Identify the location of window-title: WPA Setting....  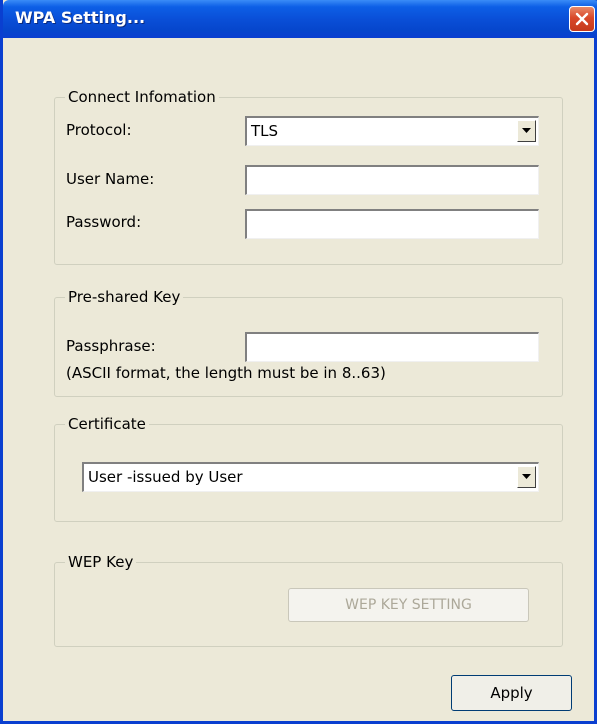
(80, 17).